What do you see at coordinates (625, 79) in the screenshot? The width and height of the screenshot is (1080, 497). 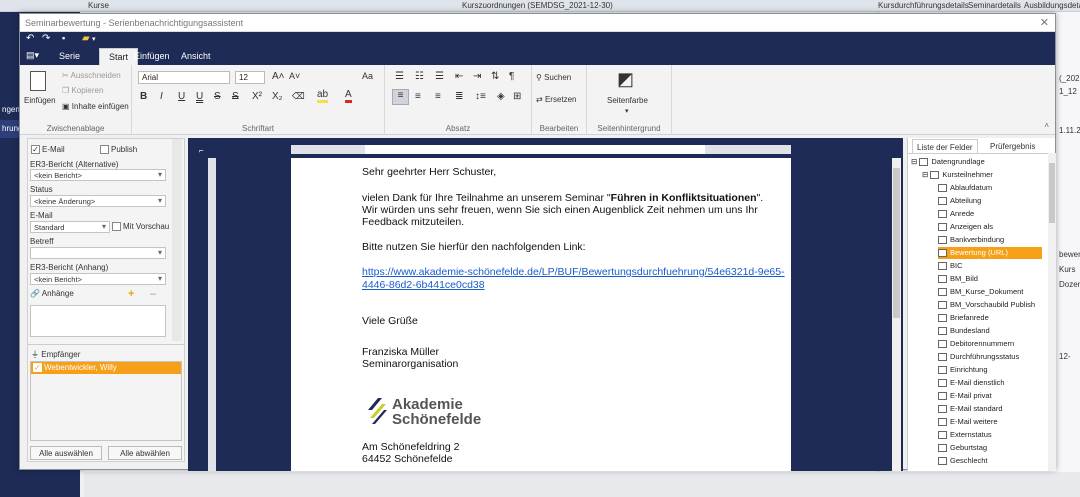 I see `page-color-icon: ◩` at bounding box center [625, 79].